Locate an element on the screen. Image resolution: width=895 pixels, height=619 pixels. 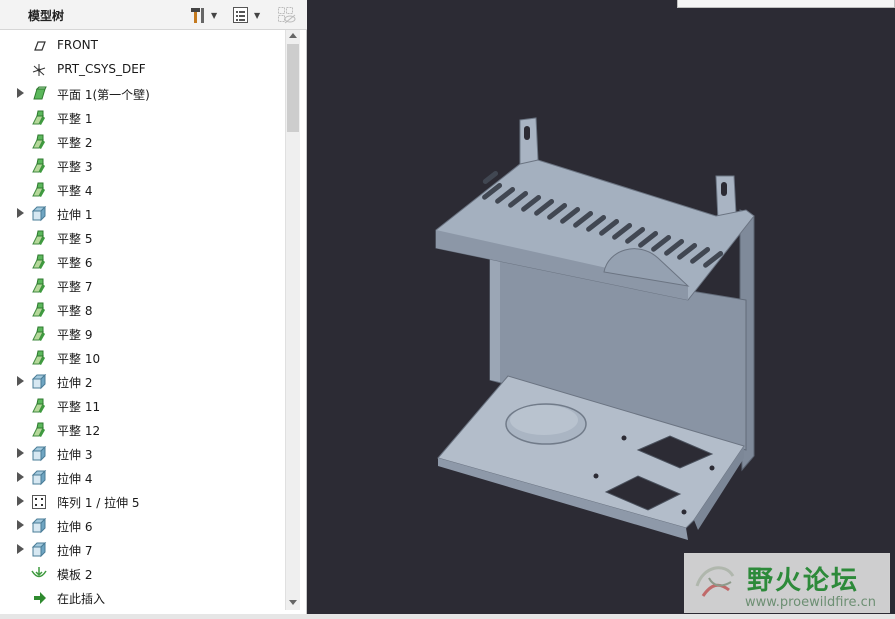
watermark-logo-icon is located at coordinates (715, 581).